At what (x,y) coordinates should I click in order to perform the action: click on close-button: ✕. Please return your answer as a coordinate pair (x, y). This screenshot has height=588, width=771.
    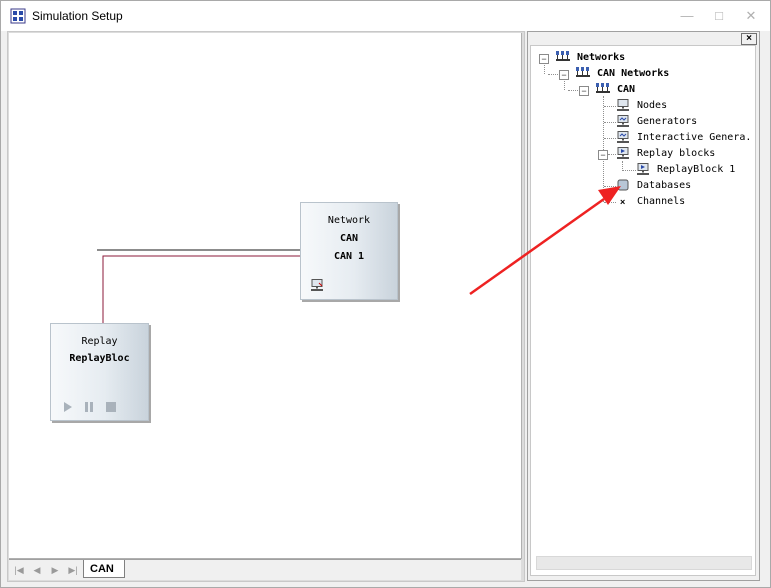
    Looking at the image, I should click on (751, 16).